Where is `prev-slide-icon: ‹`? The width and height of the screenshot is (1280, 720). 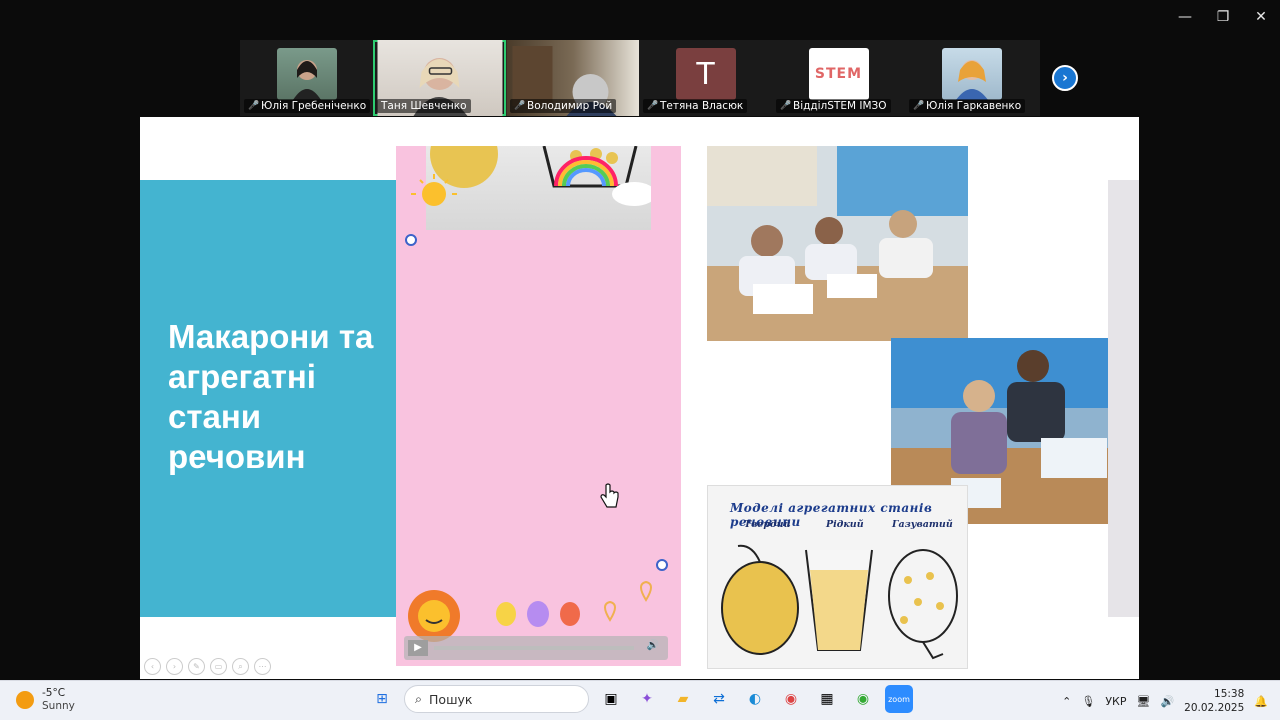
prev-slide-icon: ‹ is located at coordinates (152, 666).